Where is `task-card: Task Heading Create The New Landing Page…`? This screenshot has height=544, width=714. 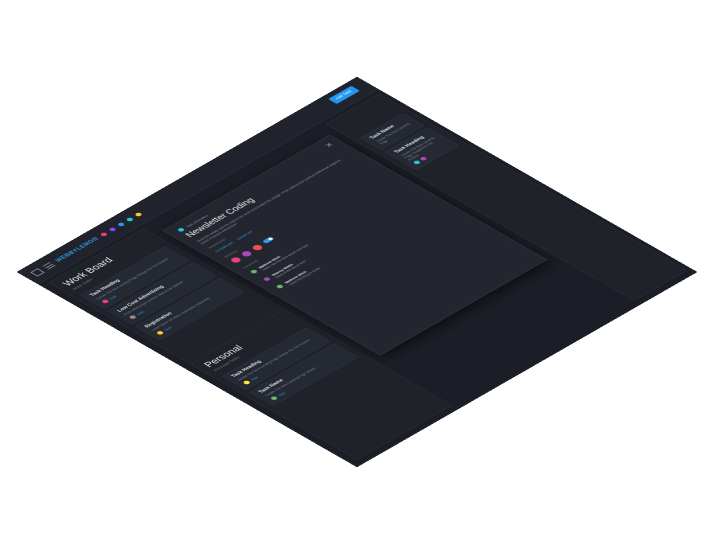 task-card: Task Heading Create The New Landing Page… is located at coordinates (422, 149).